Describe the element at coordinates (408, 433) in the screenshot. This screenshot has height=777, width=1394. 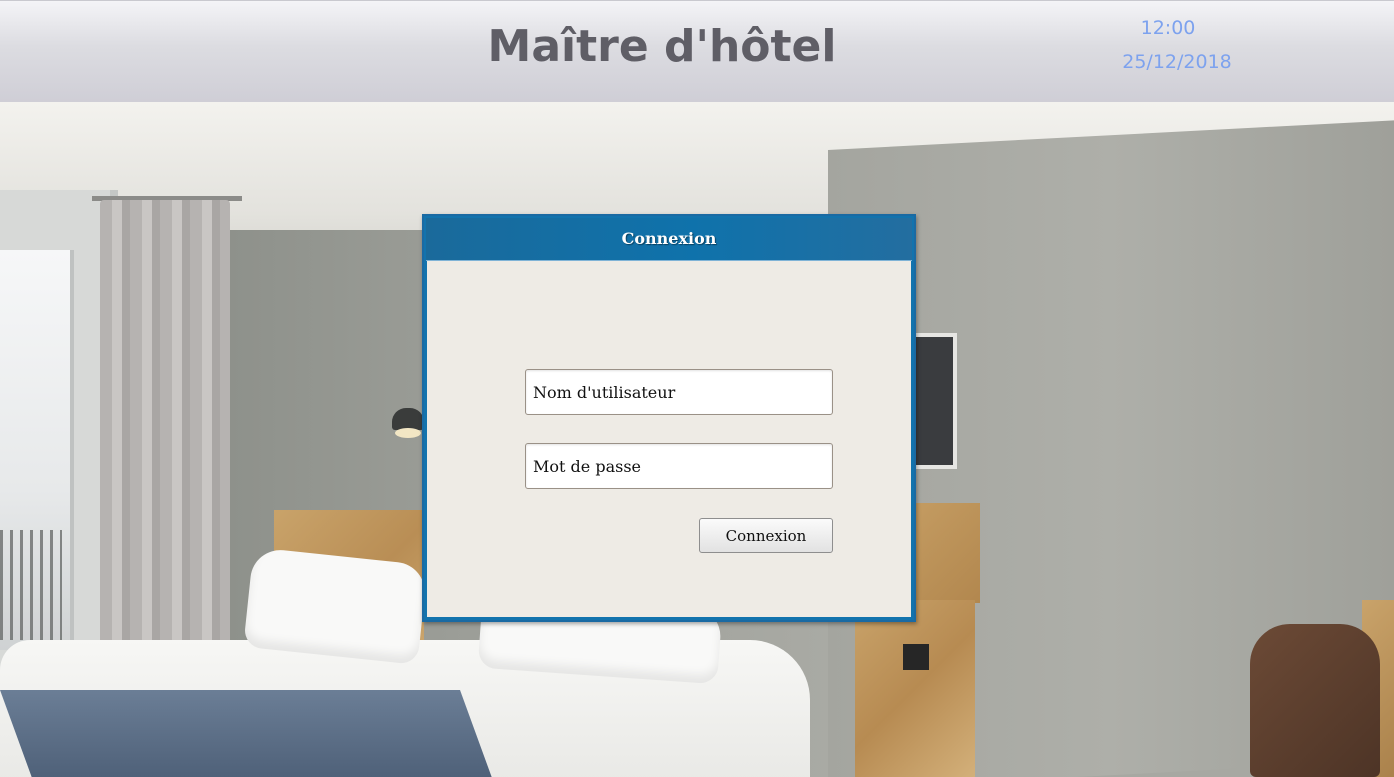
I see `lamp-light` at that location.